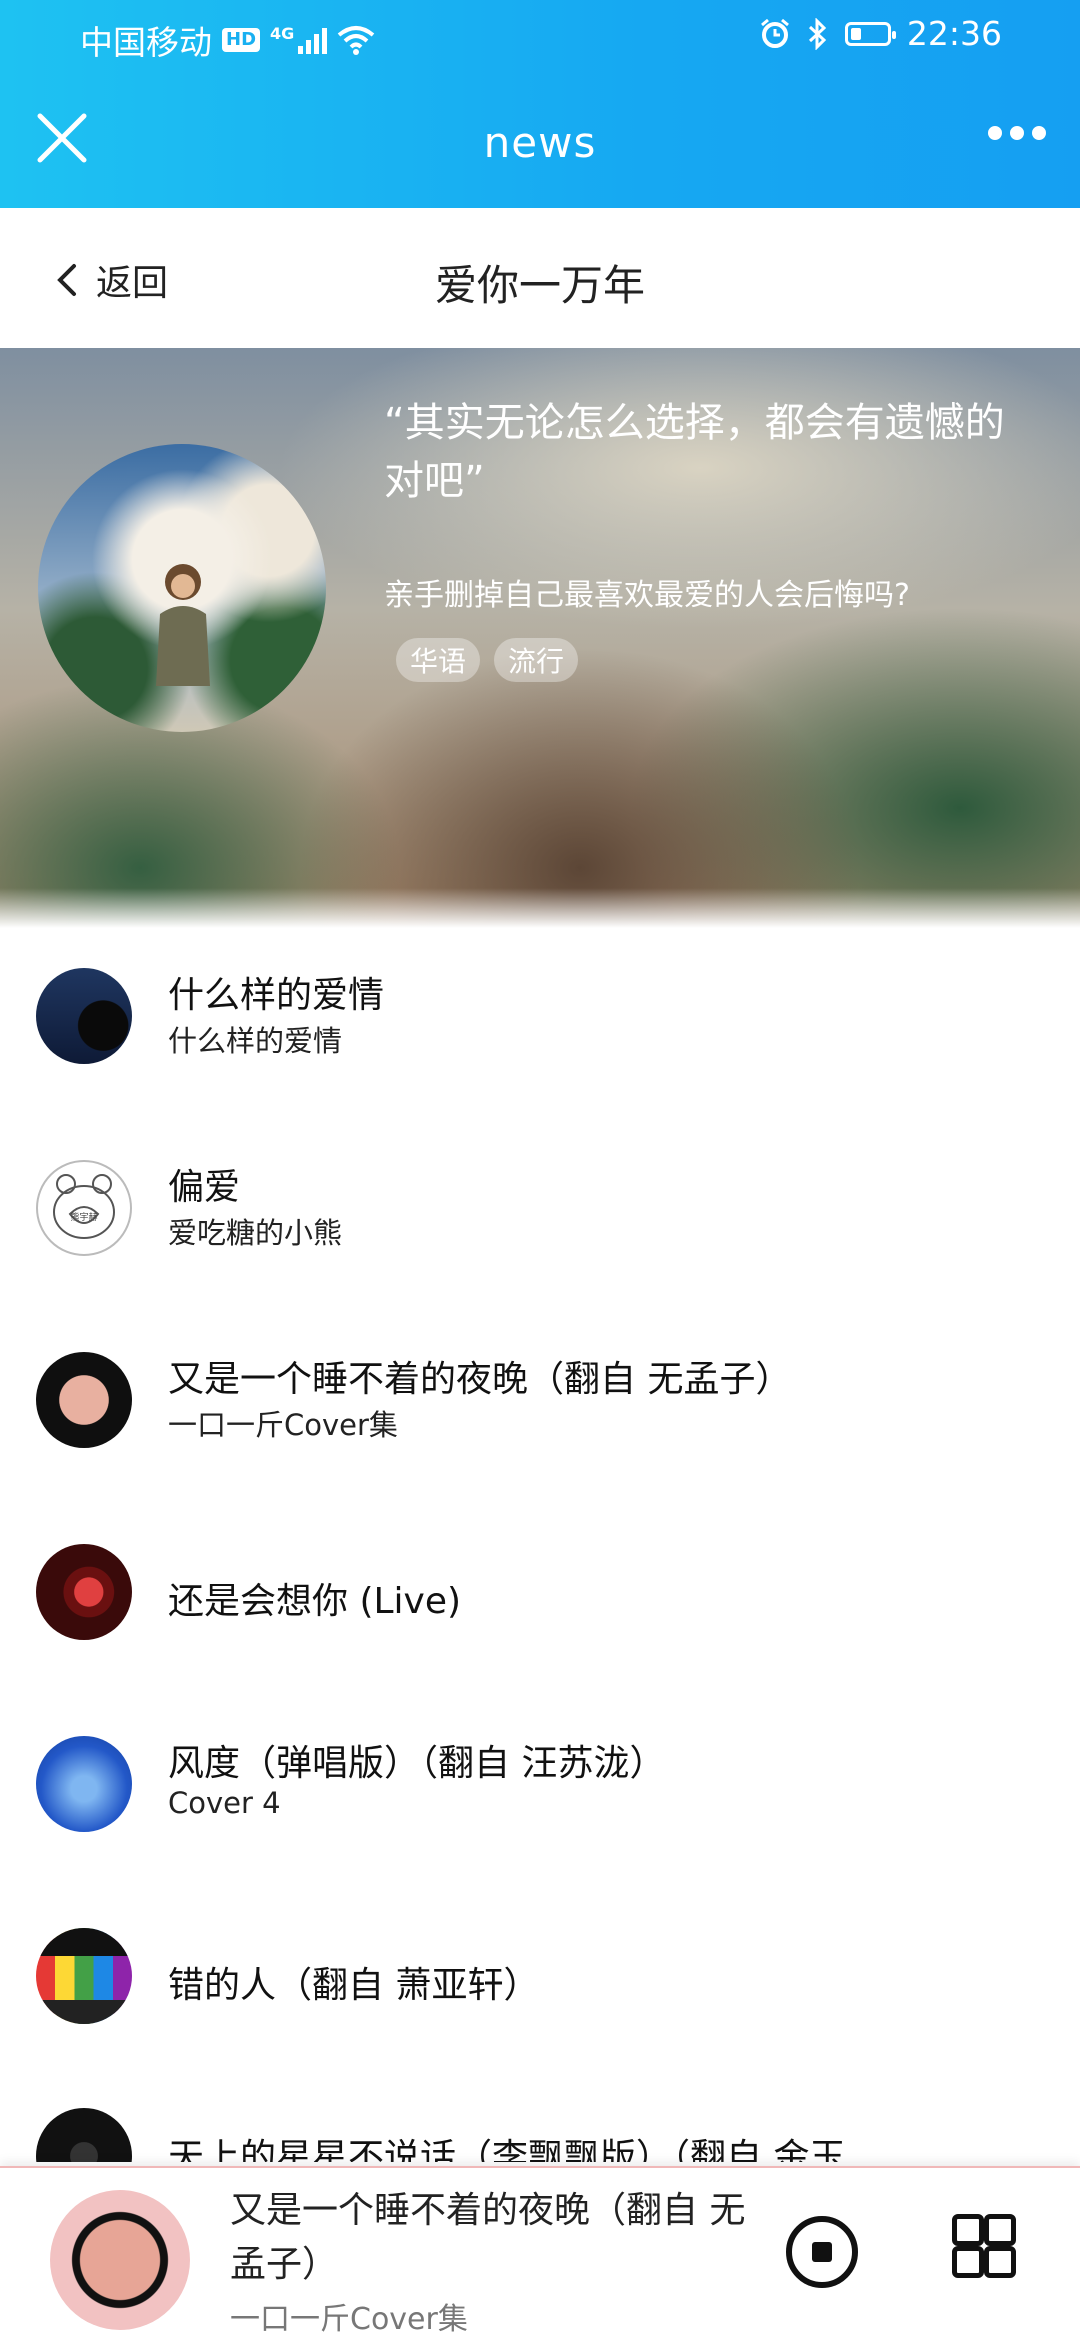 This screenshot has width=1080, height=2342. I want to click on playlist-cover, so click(182, 588).